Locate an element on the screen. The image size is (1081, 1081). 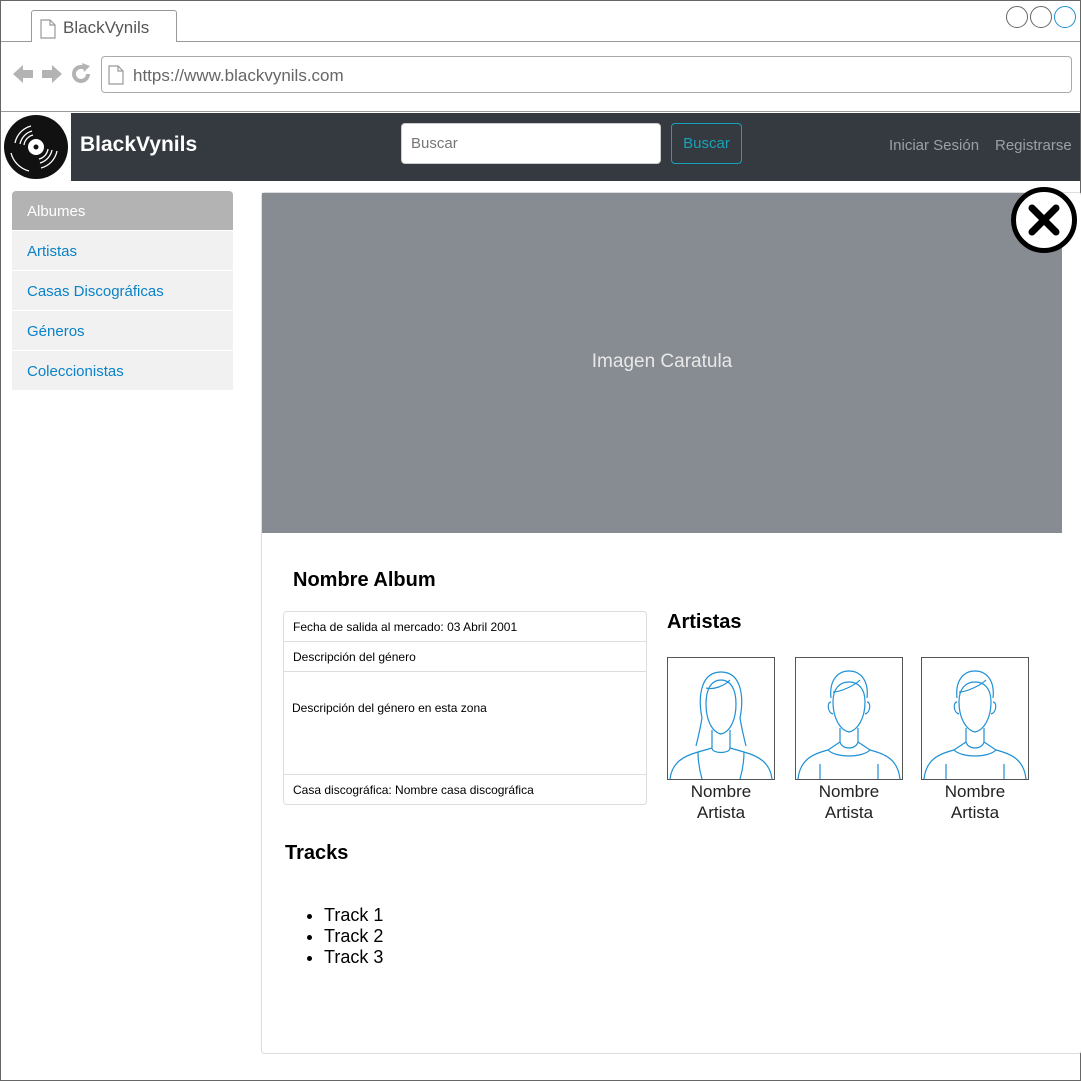
genre: Descripción del género is located at coordinates (465, 657).